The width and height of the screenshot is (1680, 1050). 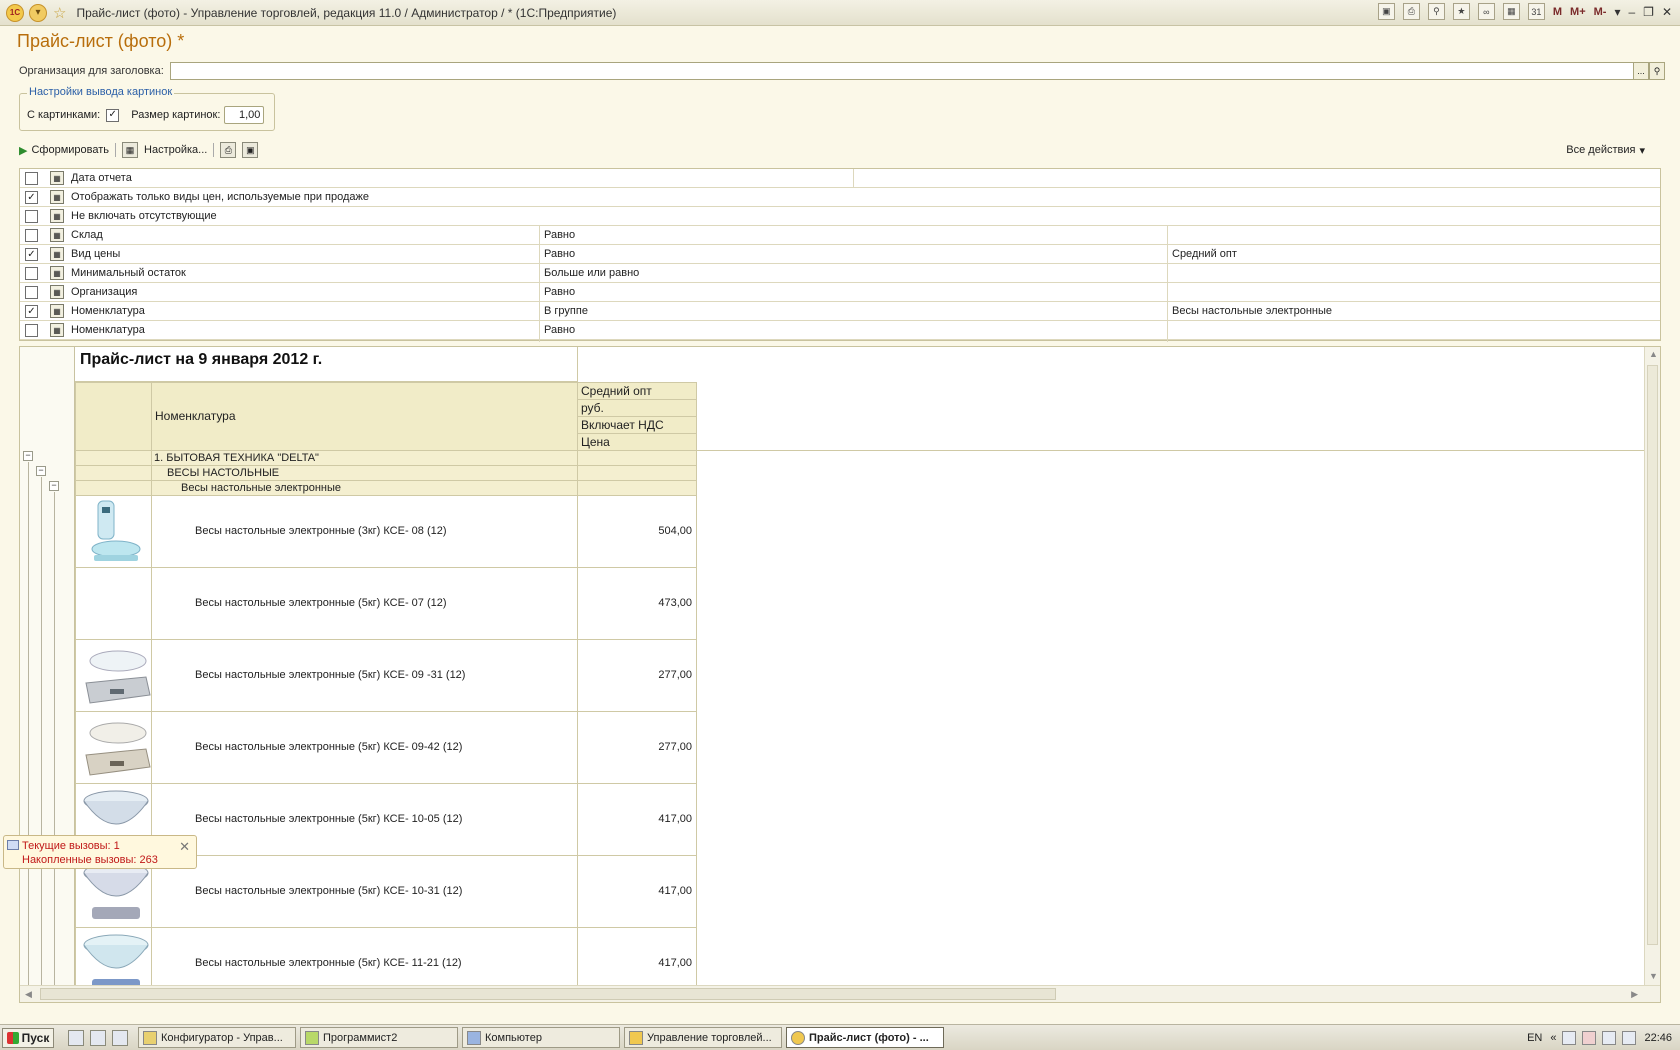 I want to click on org-field: ... ⚲, so click(x=917, y=71).